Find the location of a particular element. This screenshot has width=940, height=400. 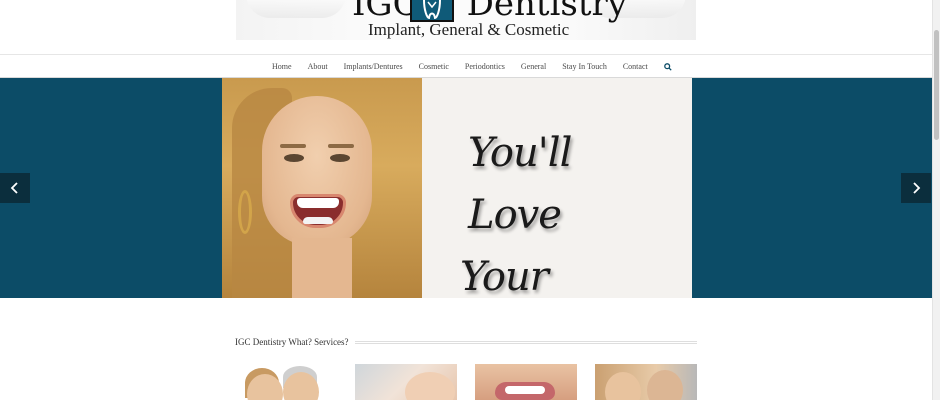

service-thumbnail-smile-closeup is located at coordinates (526, 382).